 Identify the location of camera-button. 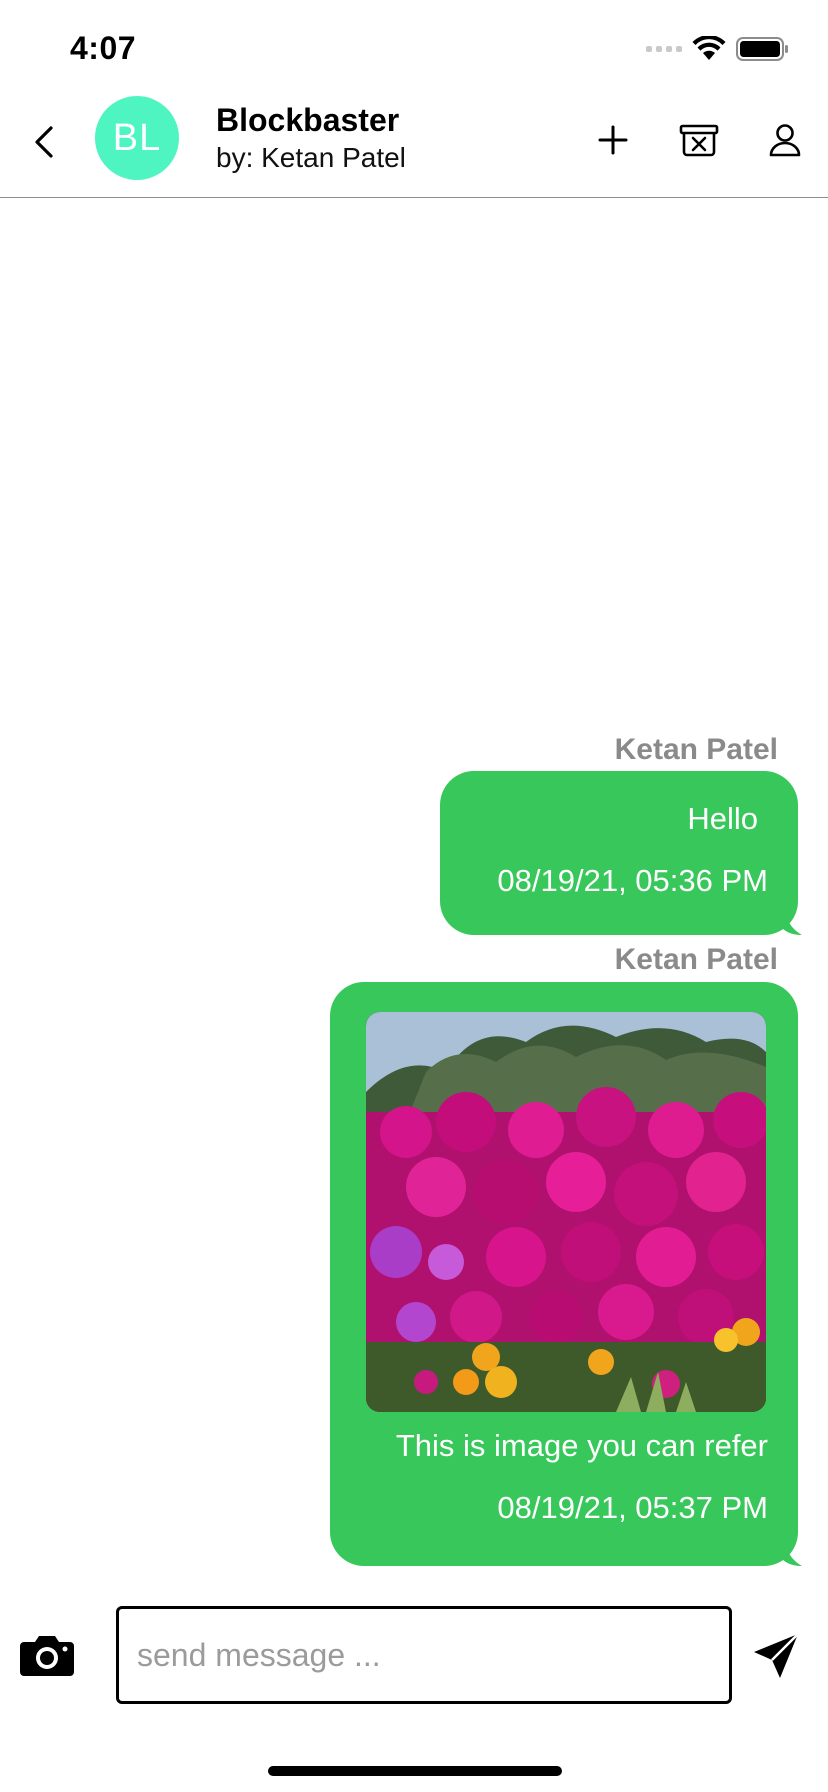
(49, 1659).